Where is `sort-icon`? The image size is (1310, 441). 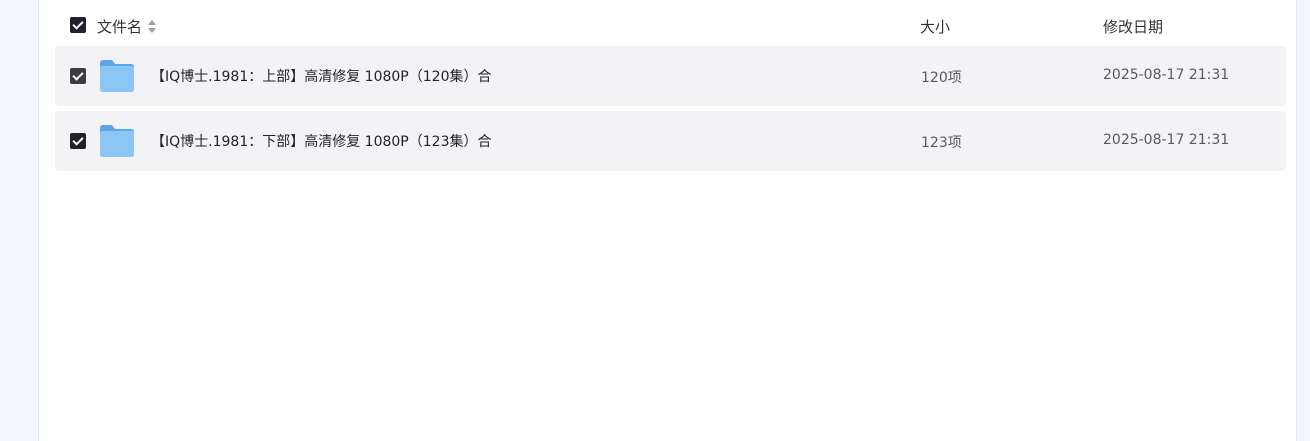
sort-icon is located at coordinates (152, 26).